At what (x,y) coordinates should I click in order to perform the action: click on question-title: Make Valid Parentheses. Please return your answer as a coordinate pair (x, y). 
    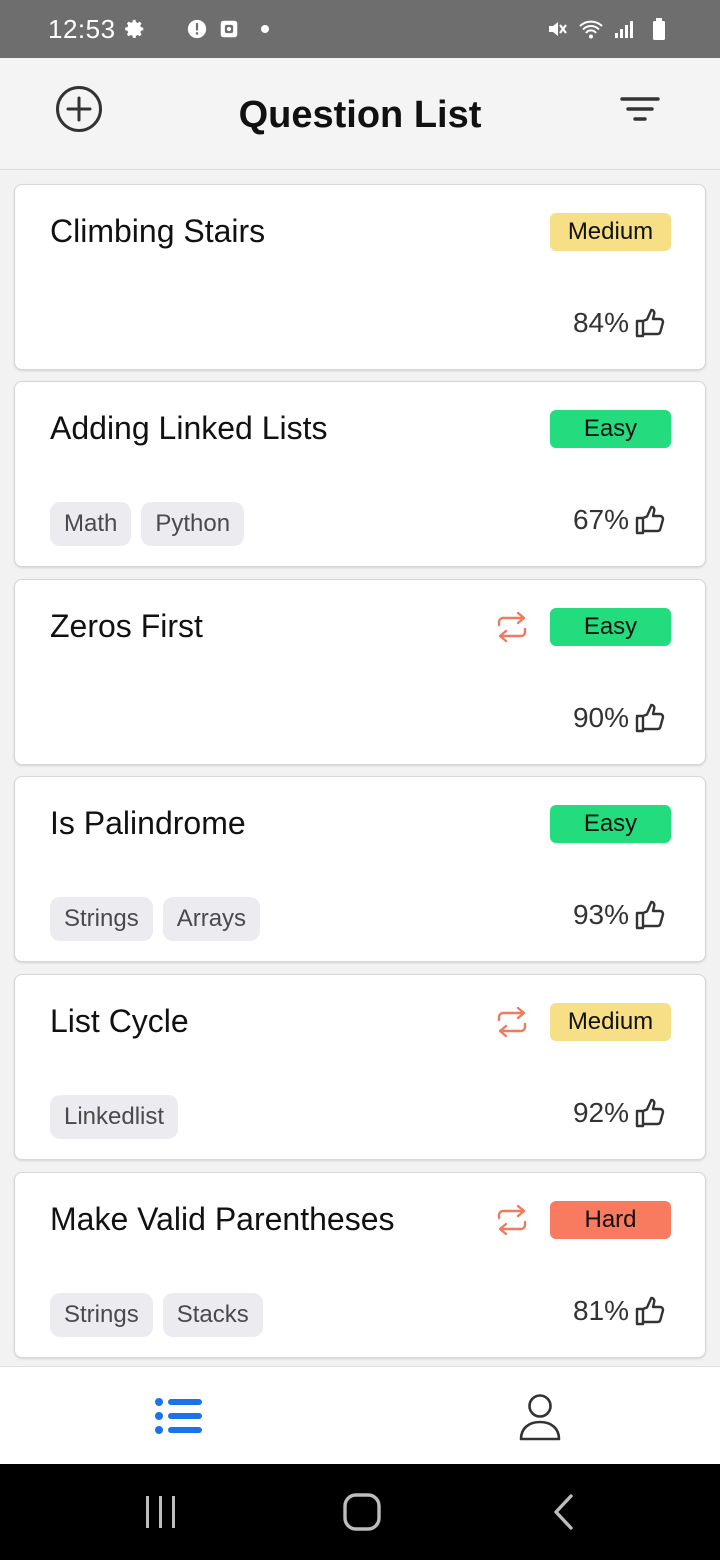
    Looking at the image, I should click on (222, 1219).